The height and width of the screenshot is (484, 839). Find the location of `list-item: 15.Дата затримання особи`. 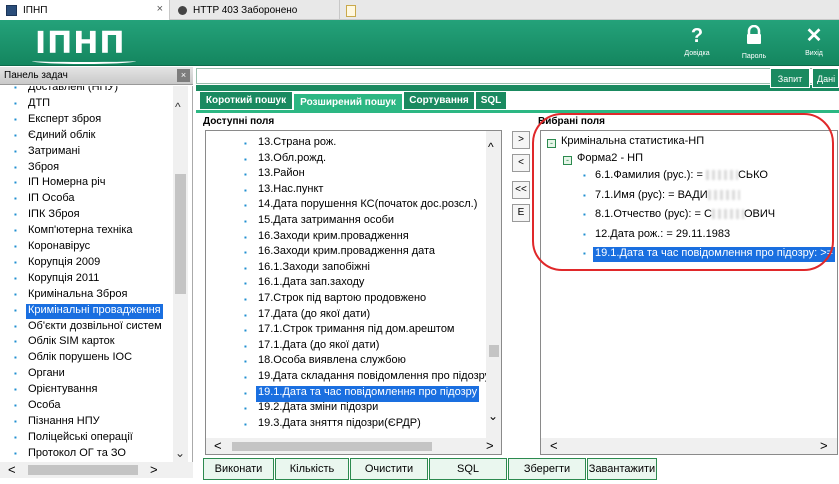

list-item: 15.Дата затримання особи is located at coordinates (320, 222).